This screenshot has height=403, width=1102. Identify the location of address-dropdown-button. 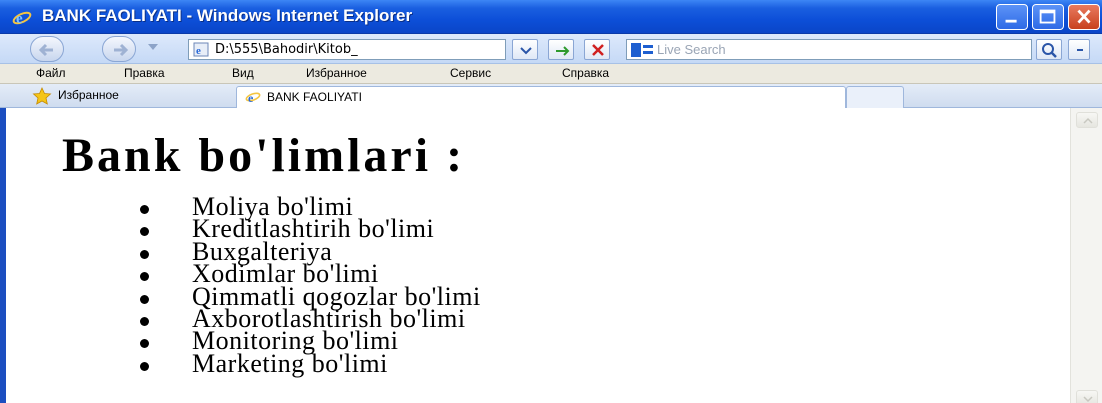
(525, 49).